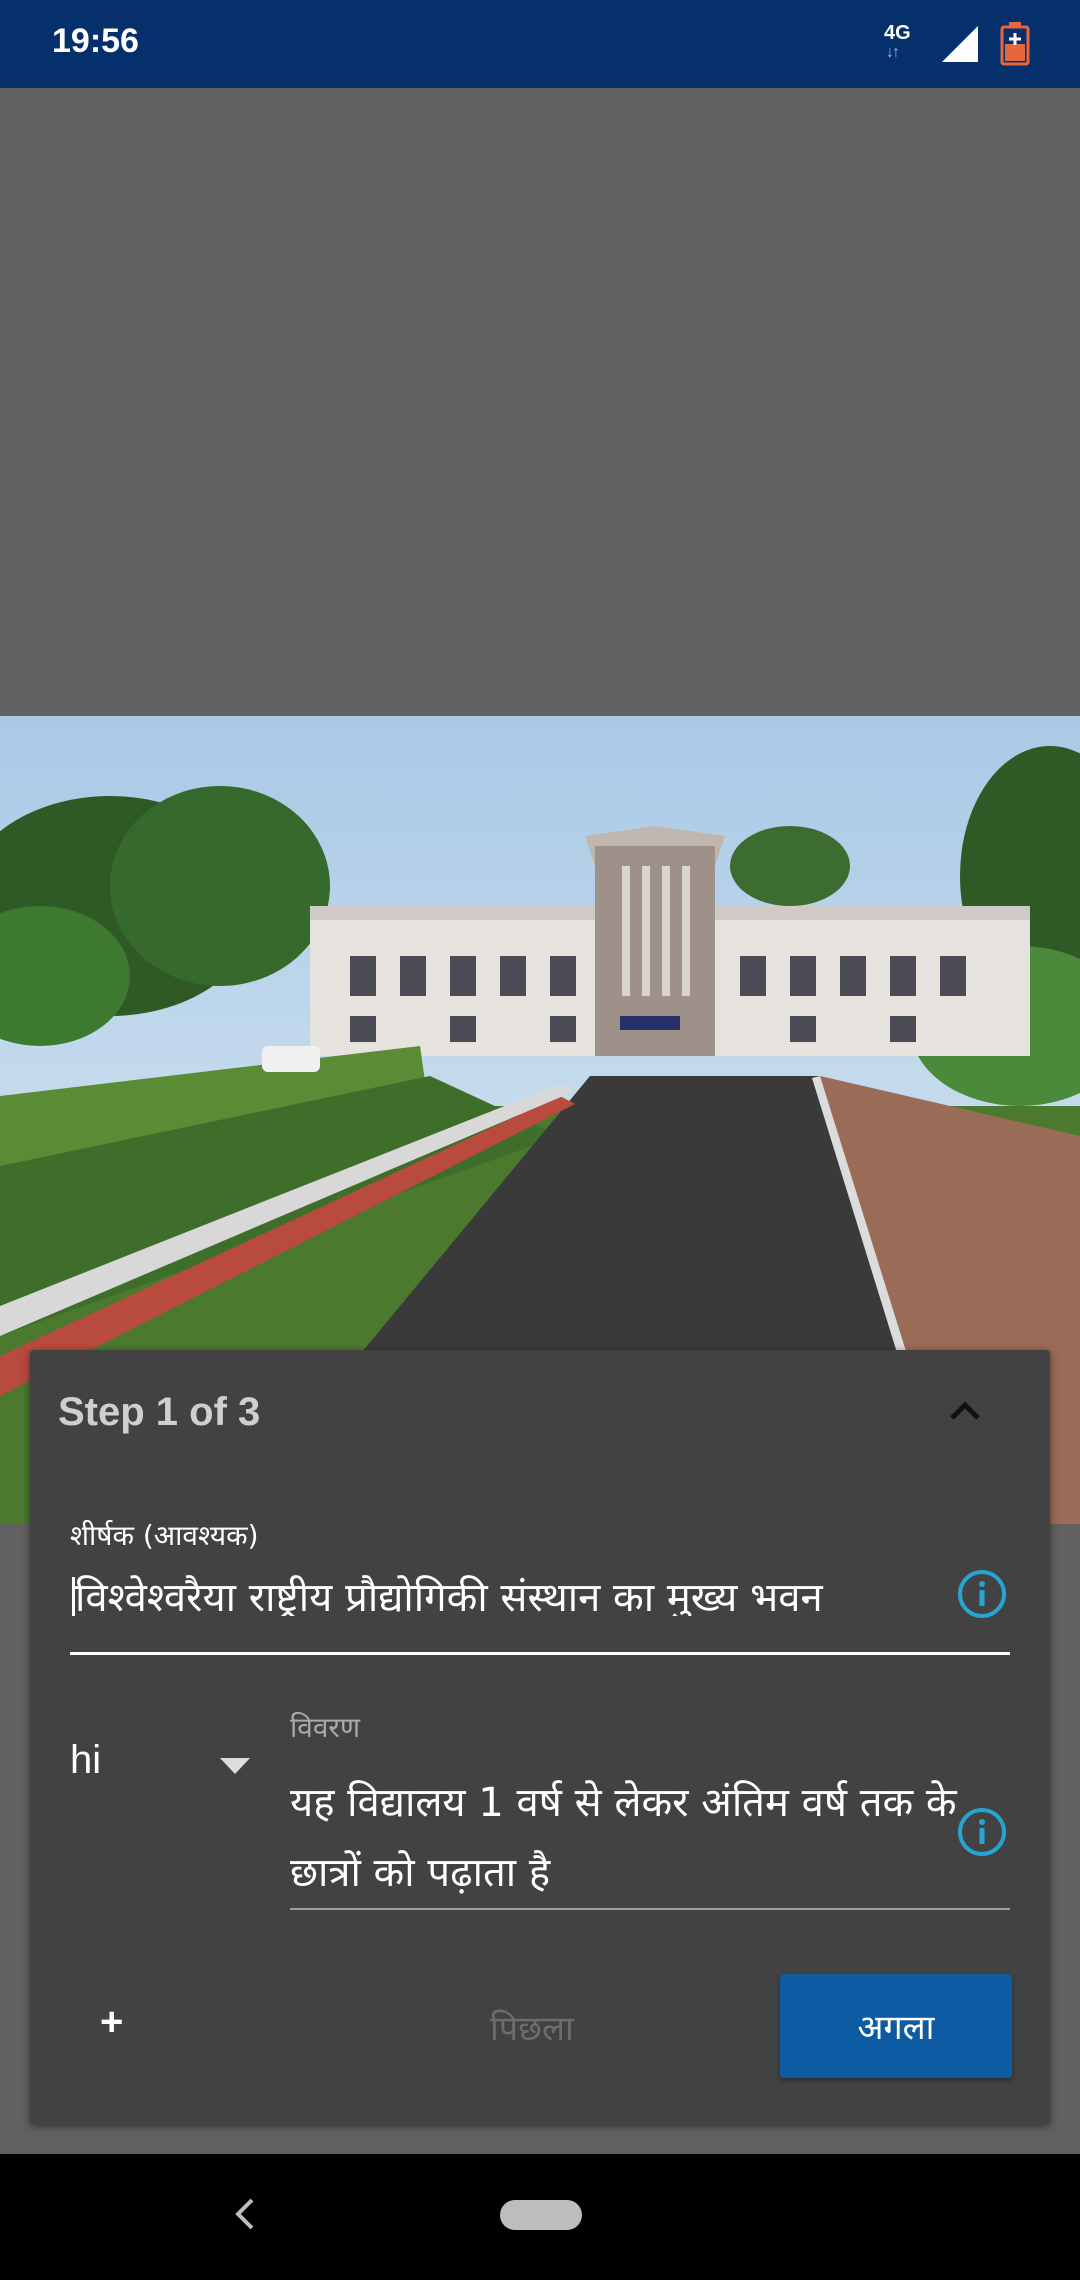 This screenshot has width=1080, height=2280. What do you see at coordinates (540, 44) in the screenshot?
I see `status-bar: 19:56 4G ↓↑` at bounding box center [540, 44].